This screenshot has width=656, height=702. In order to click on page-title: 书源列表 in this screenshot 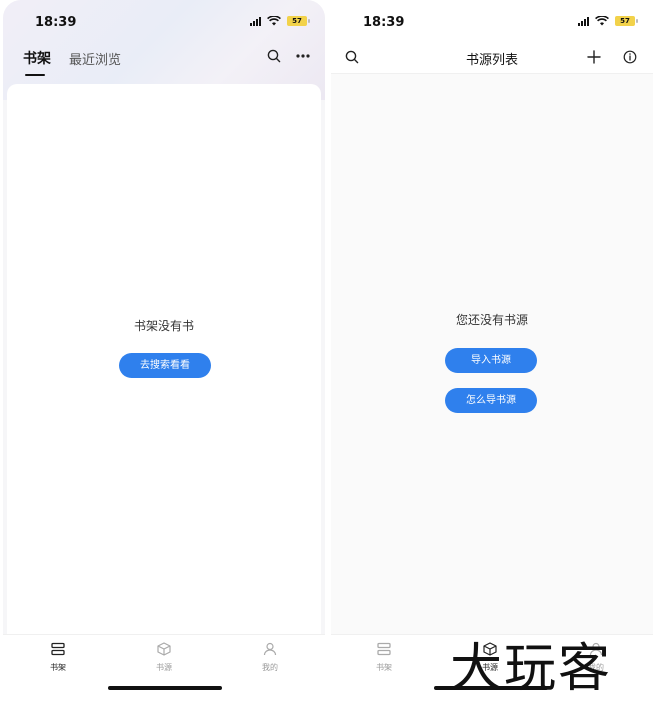, I will do `click(491, 60)`.